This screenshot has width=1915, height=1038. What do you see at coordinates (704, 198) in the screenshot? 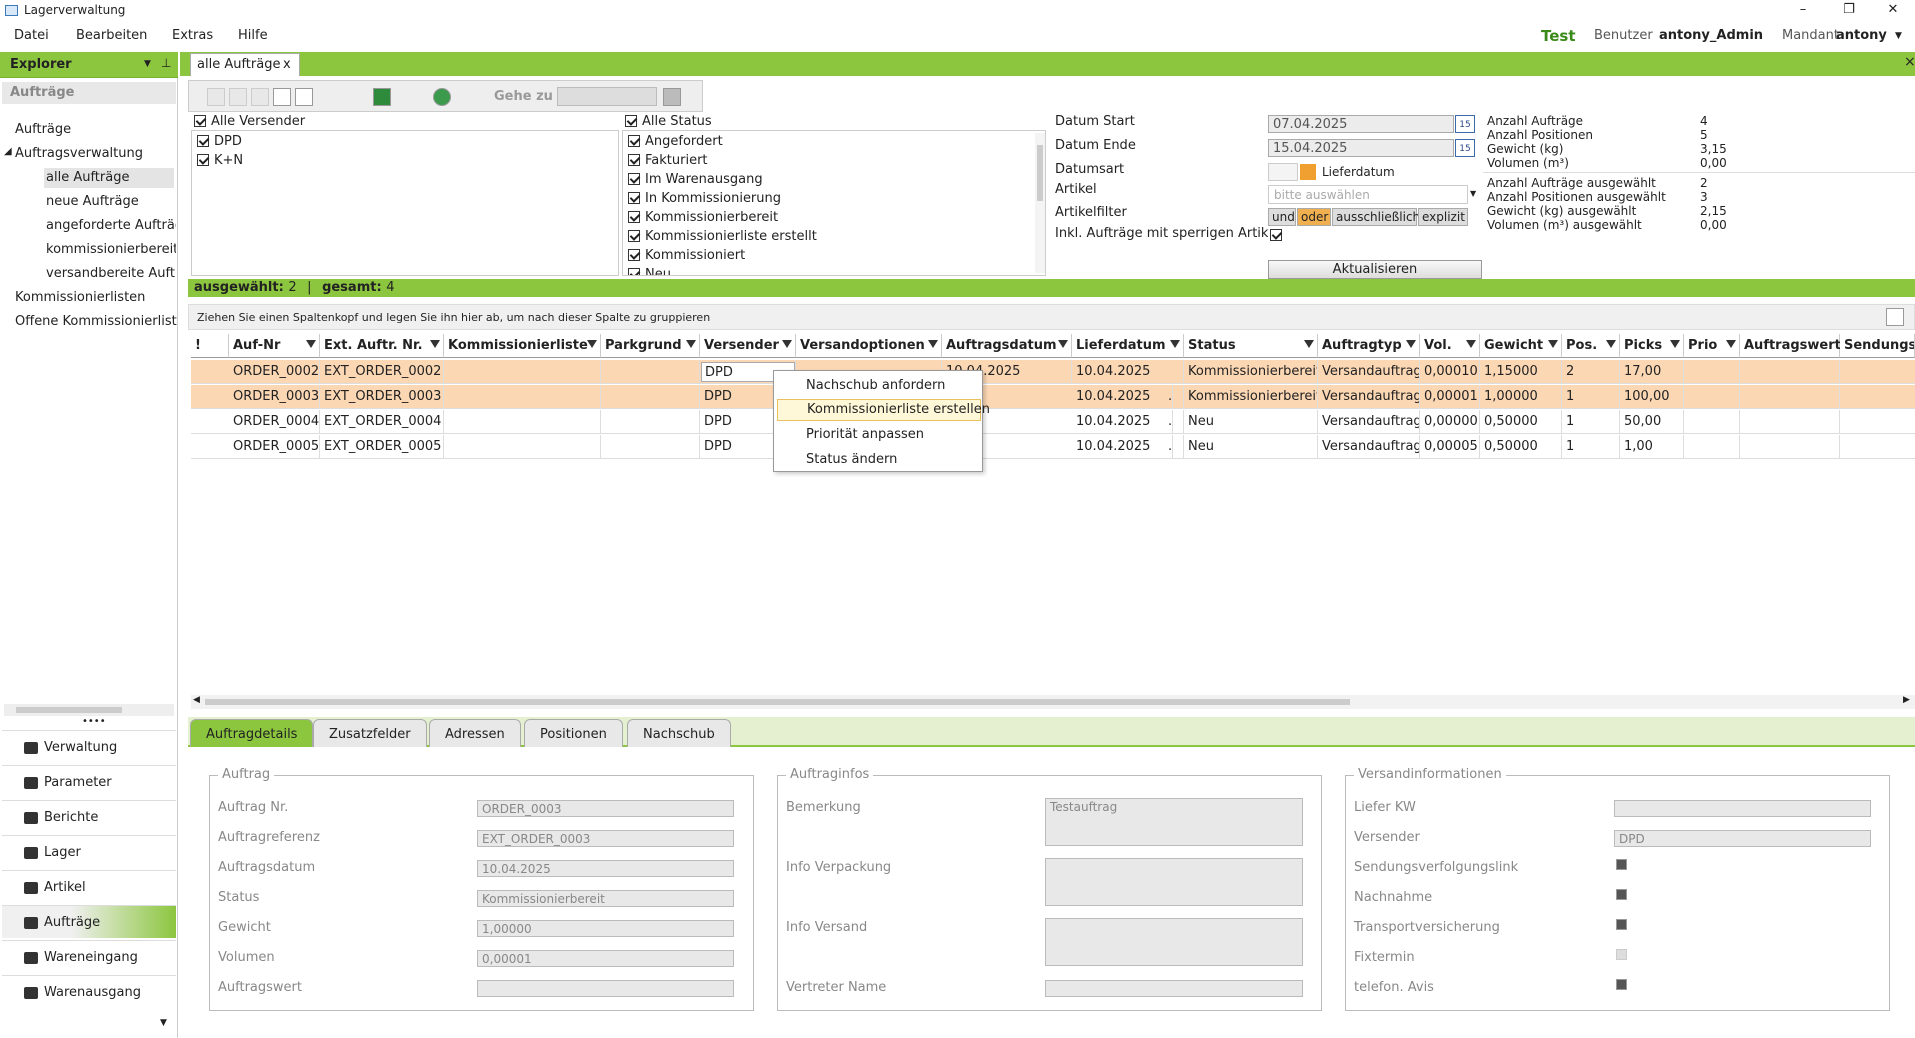
I see `filter-status-item: In Kommissionierung` at bounding box center [704, 198].